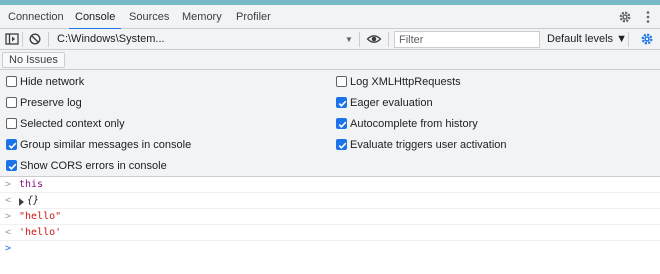 This screenshot has width=660, height=274. I want to click on console-input-row: > "hello", so click(330, 217).